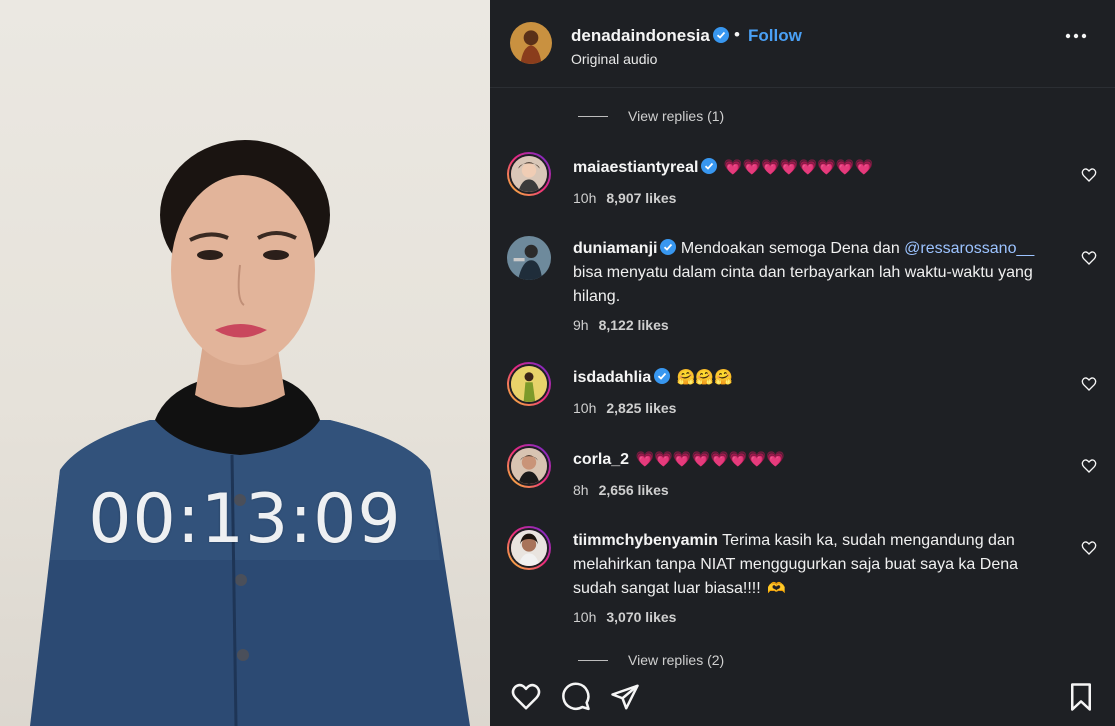 The image size is (1115, 726). What do you see at coordinates (634, 325) in the screenshot?
I see `comment-likes: 8,122 likes` at bounding box center [634, 325].